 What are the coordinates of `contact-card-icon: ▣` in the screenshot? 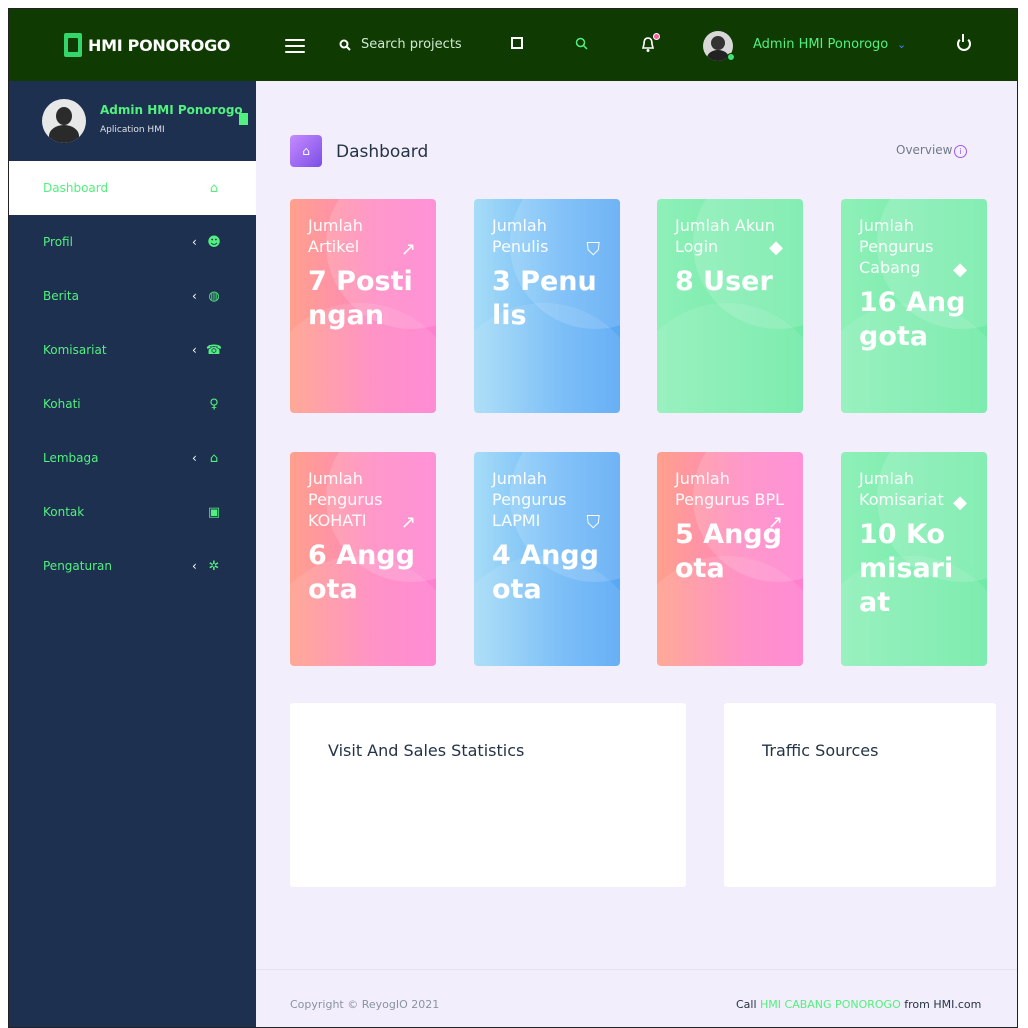 It's located at (214, 512).